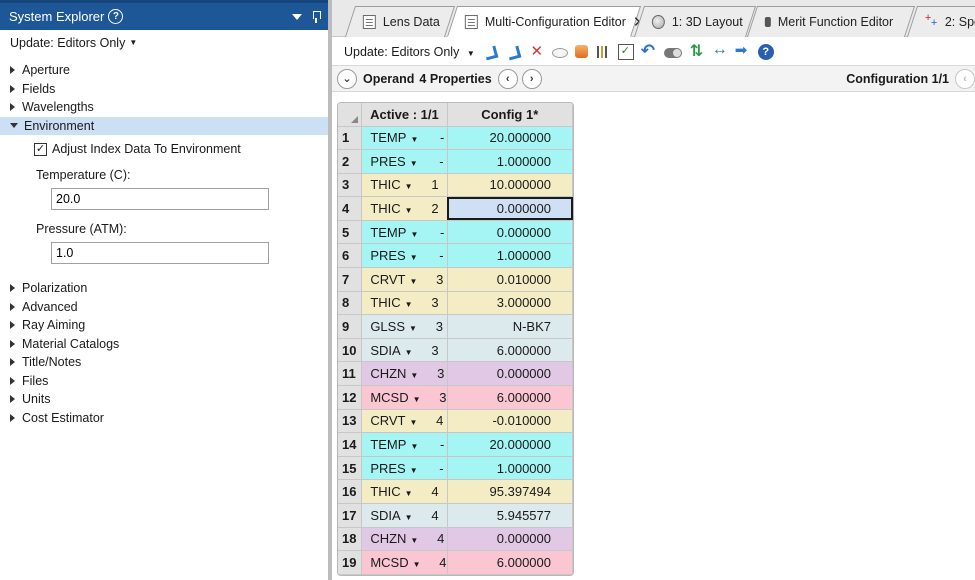 The height and width of the screenshot is (580, 975). I want to click on undo-icon, so click(649, 51).